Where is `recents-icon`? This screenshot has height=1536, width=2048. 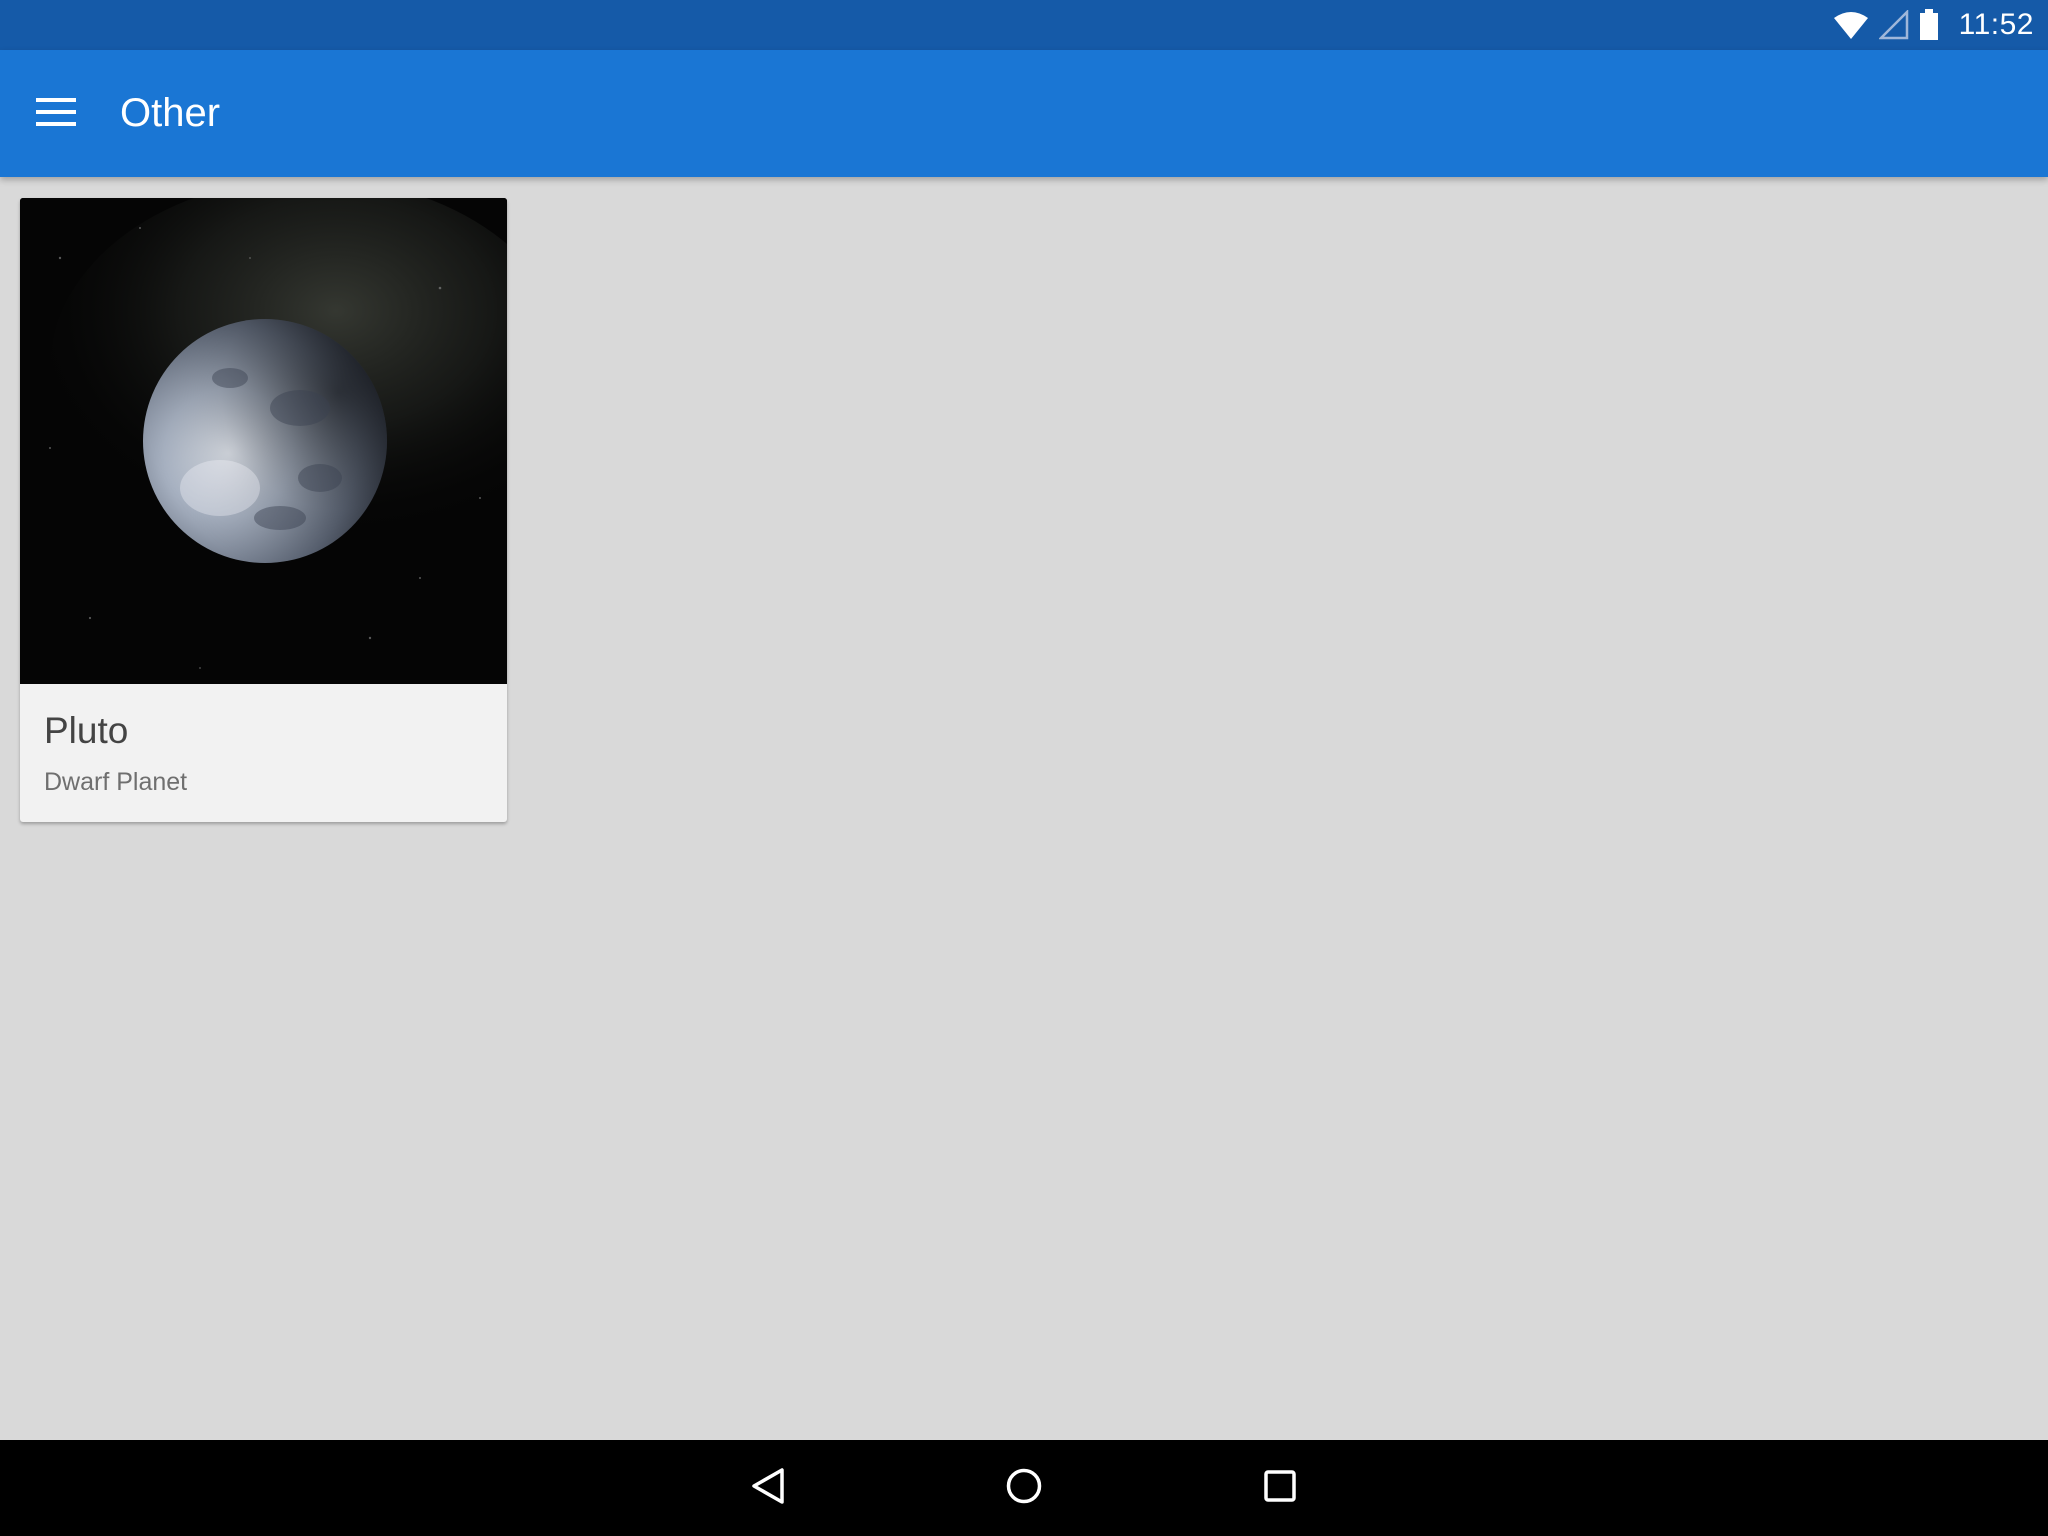
recents-icon is located at coordinates (1280, 1488).